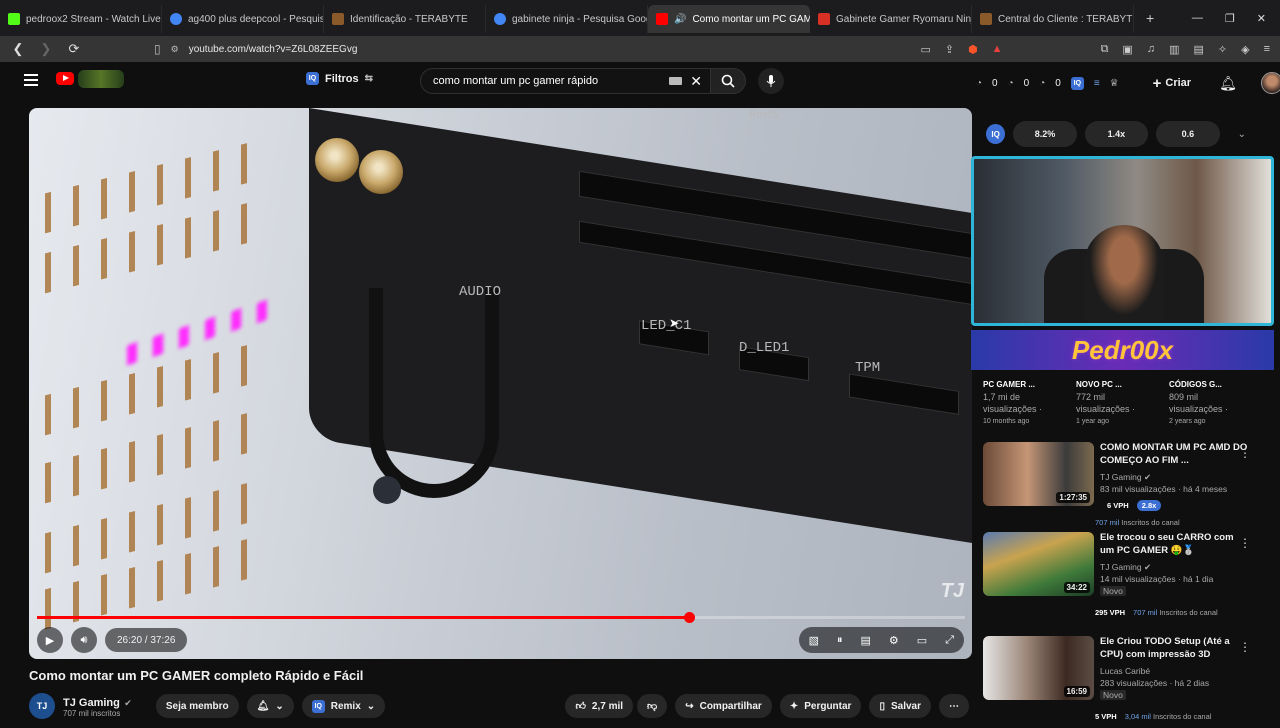 Image resolution: width=1280 pixels, height=728 pixels. Describe the element at coordinates (1038, 474) in the screenshot. I see `video-thumbnail: 1:27:35` at that location.